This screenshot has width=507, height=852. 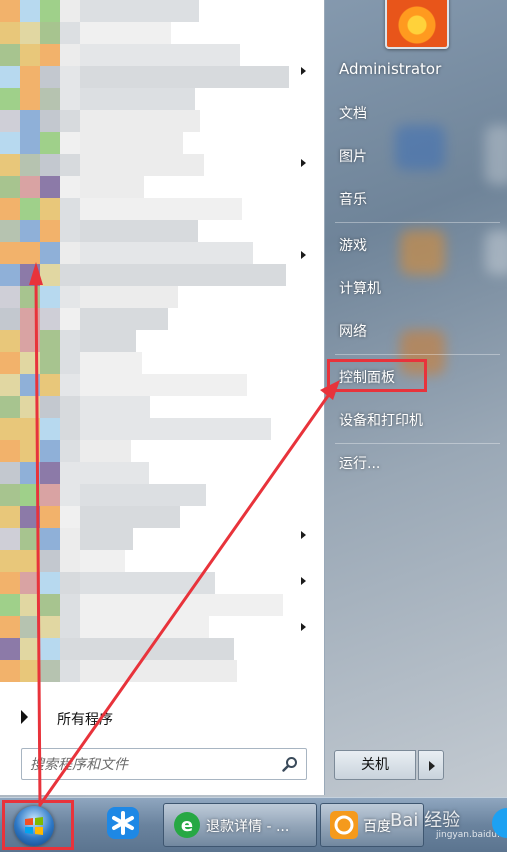 I want to click on chevron-right-icon, so click(x=432, y=766).